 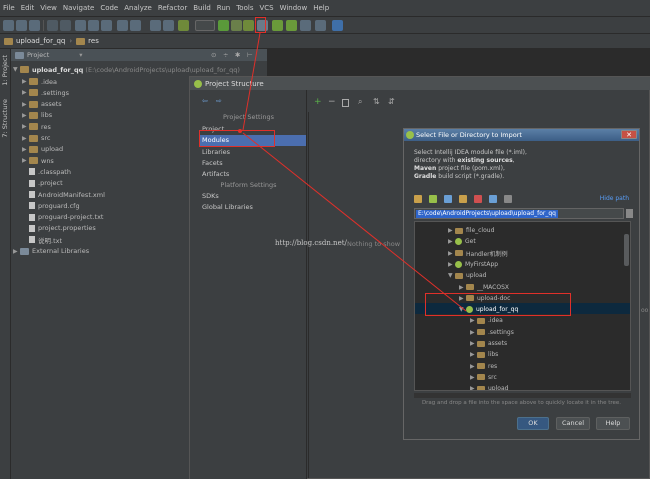 I want to click on menu-item-window: Window, so click(x=294, y=8).